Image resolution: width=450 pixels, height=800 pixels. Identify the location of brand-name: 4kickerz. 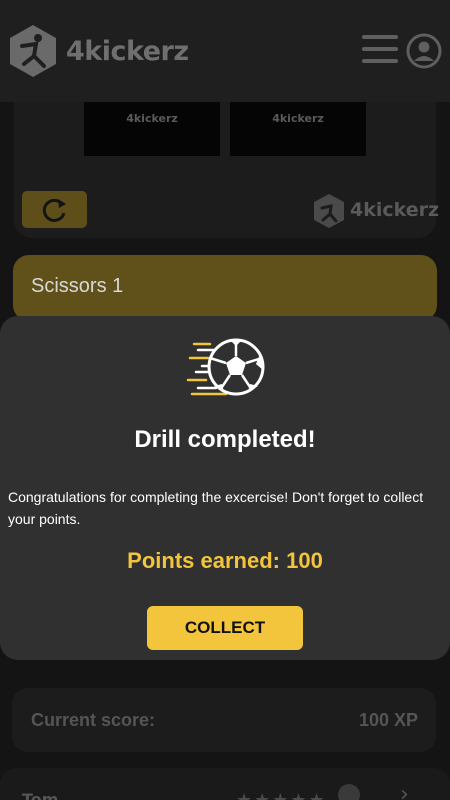
(127, 51).